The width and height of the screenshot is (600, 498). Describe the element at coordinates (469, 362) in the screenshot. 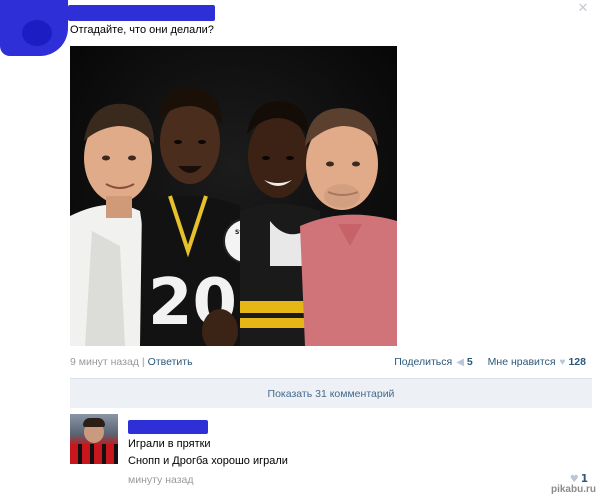

I see `share-count: 5` at that location.